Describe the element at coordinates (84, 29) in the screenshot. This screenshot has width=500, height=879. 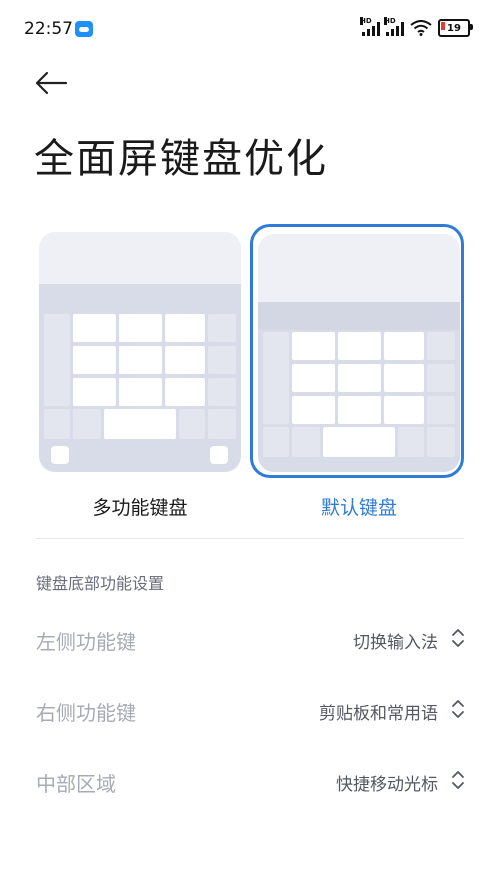
I see `cloud-icon` at that location.